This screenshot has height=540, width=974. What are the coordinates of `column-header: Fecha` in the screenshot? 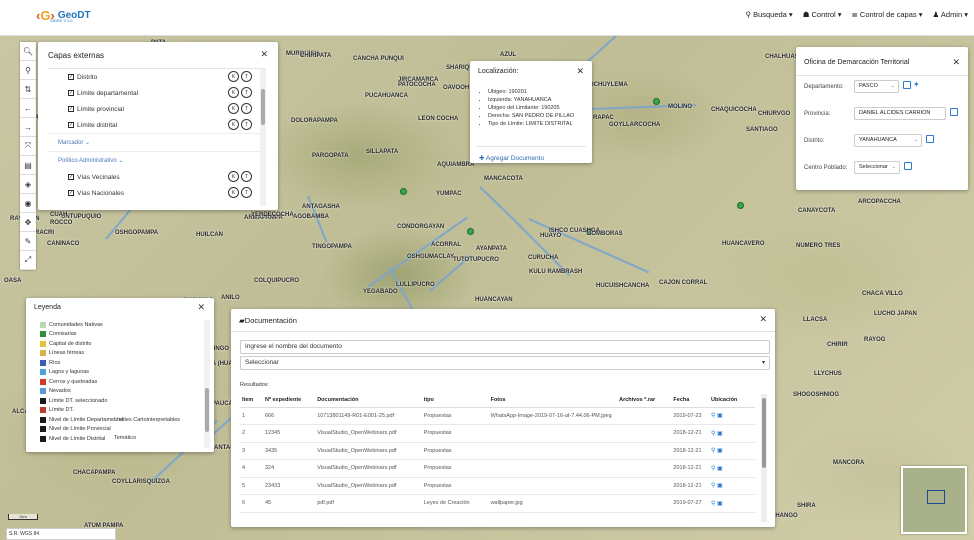 It's located at (690, 401).